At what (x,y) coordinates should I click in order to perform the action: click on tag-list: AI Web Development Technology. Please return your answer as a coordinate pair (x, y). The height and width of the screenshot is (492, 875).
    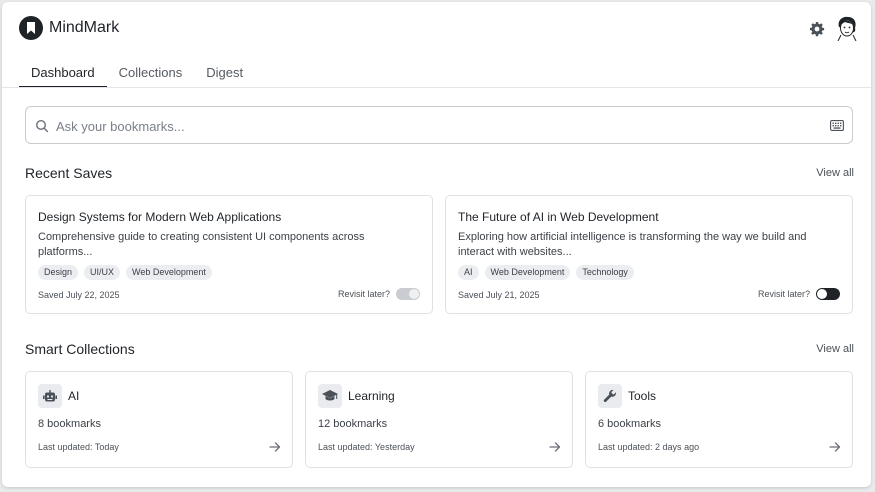
    Looking at the image, I should click on (546, 272).